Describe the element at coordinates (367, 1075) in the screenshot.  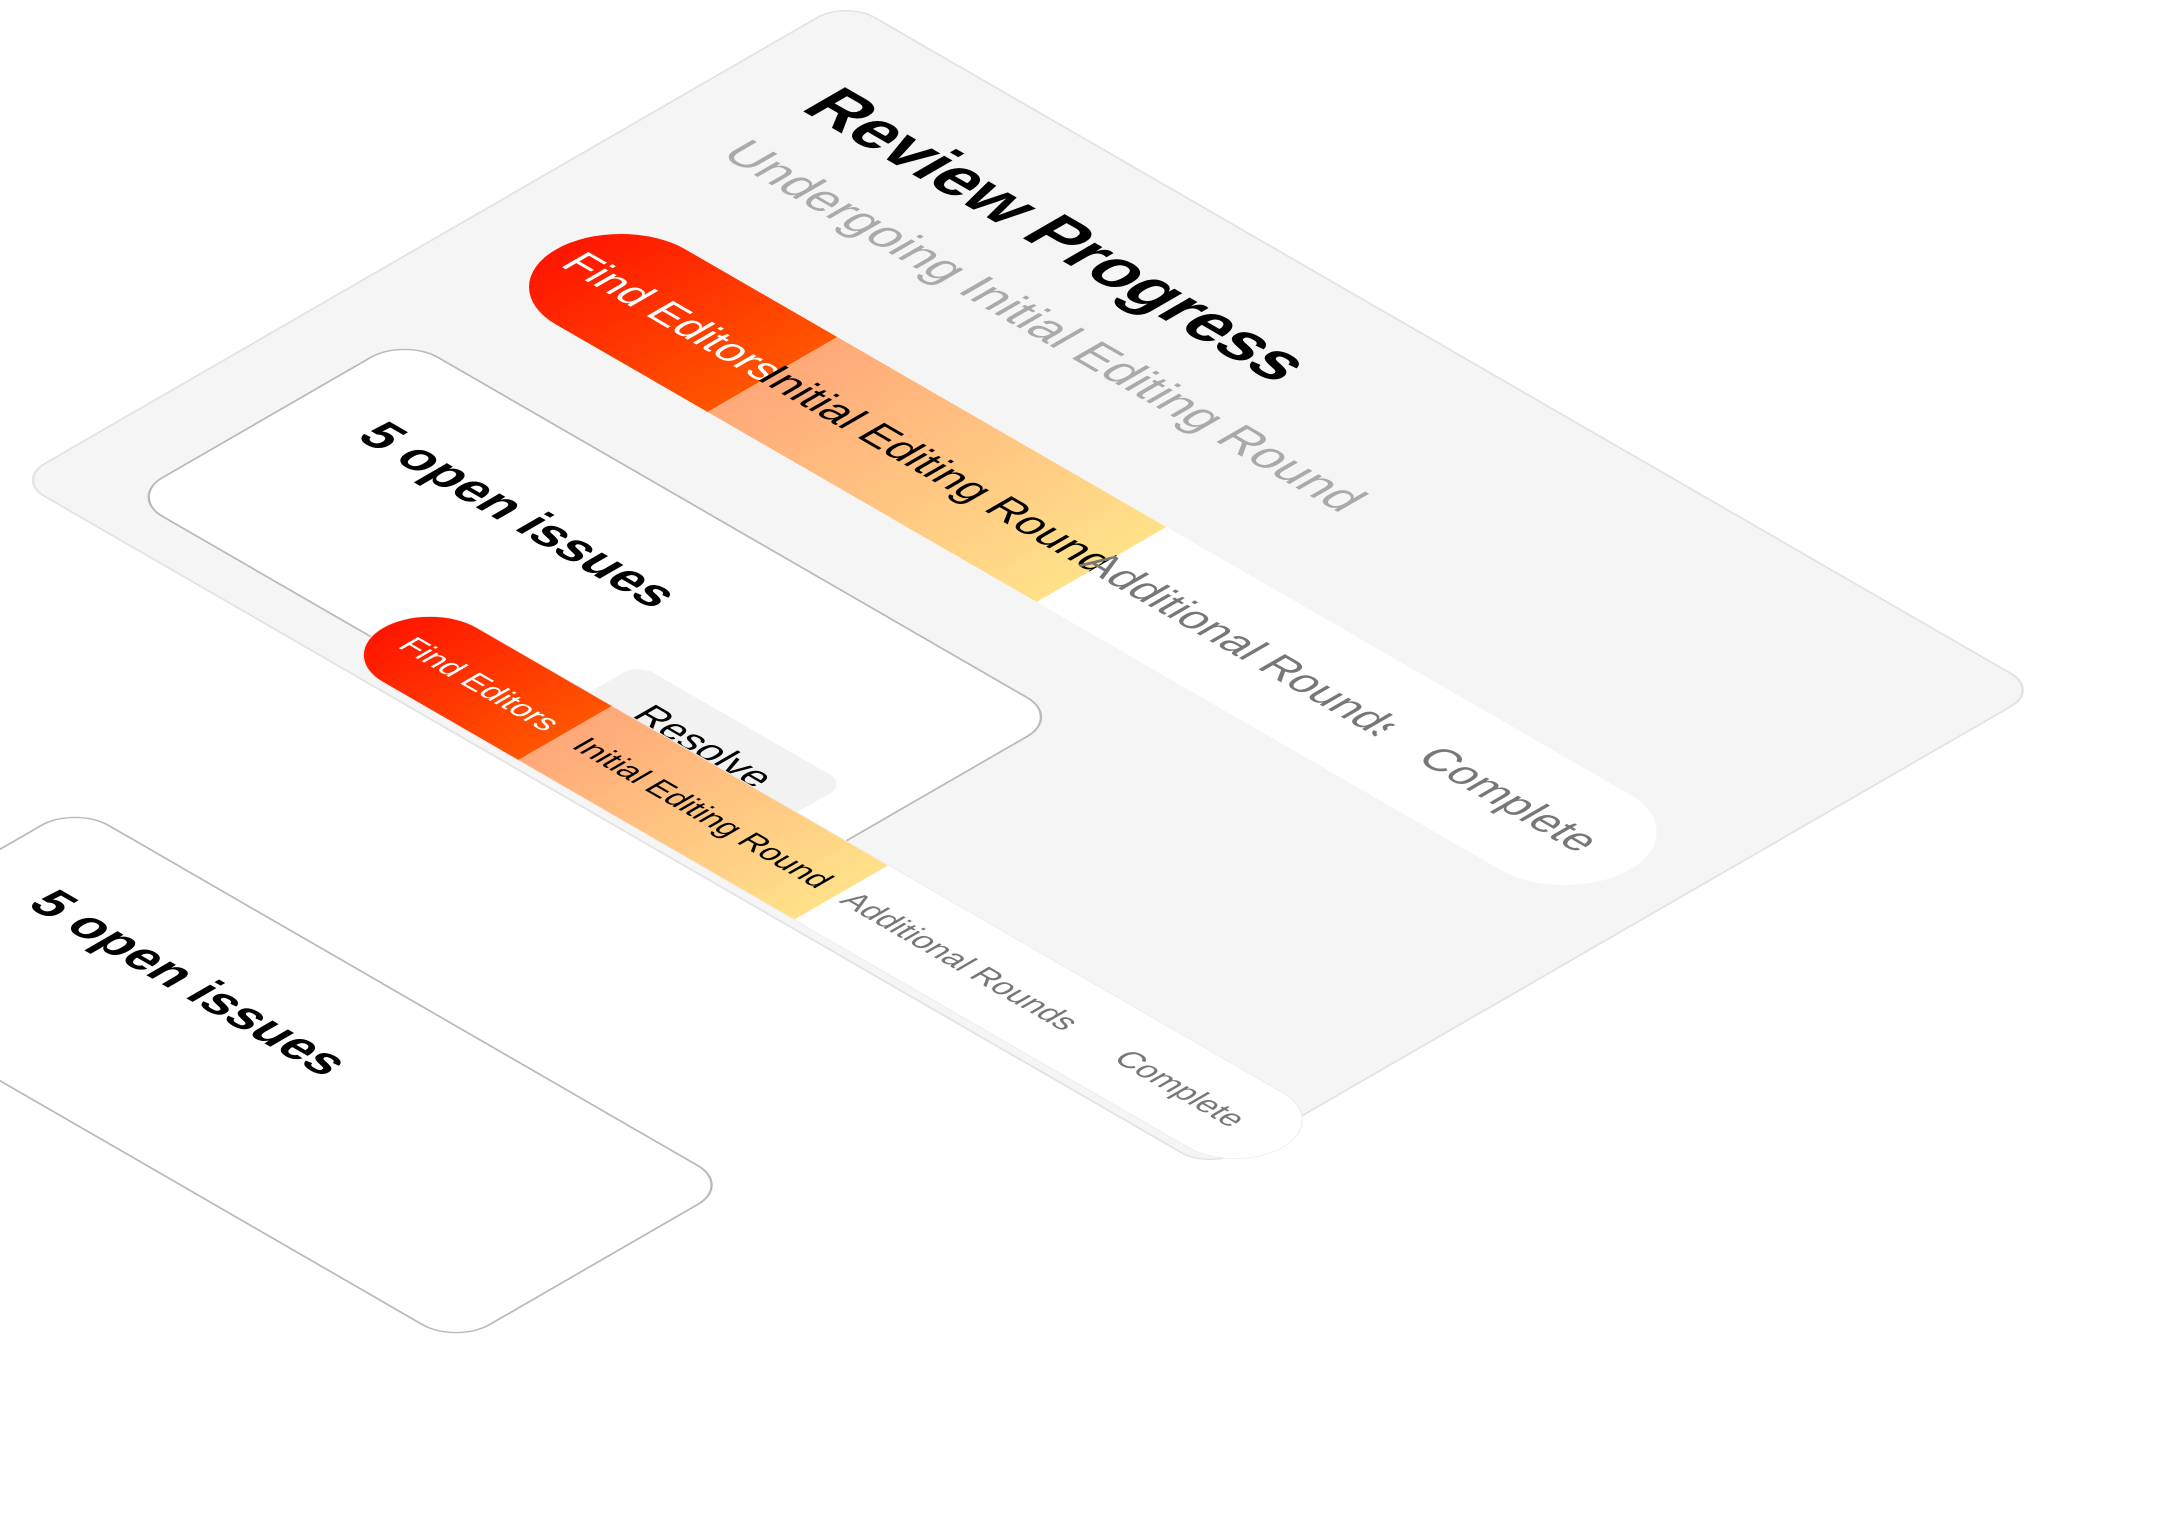
I see `open-issues-panel-detached: 5 open issues` at that location.